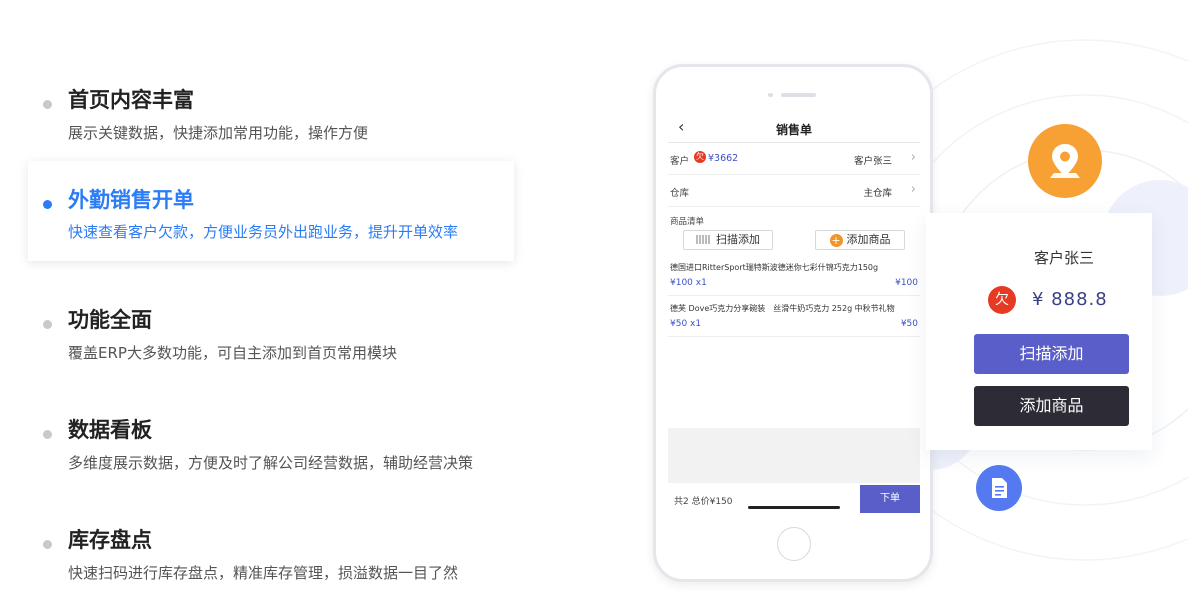  What do you see at coordinates (271, 342) in the screenshot?
I see `feature-item-full-features: 功能全面 覆盖ERP大多数功能，可自主添加到首页常用模块` at bounding box center [271, 342].